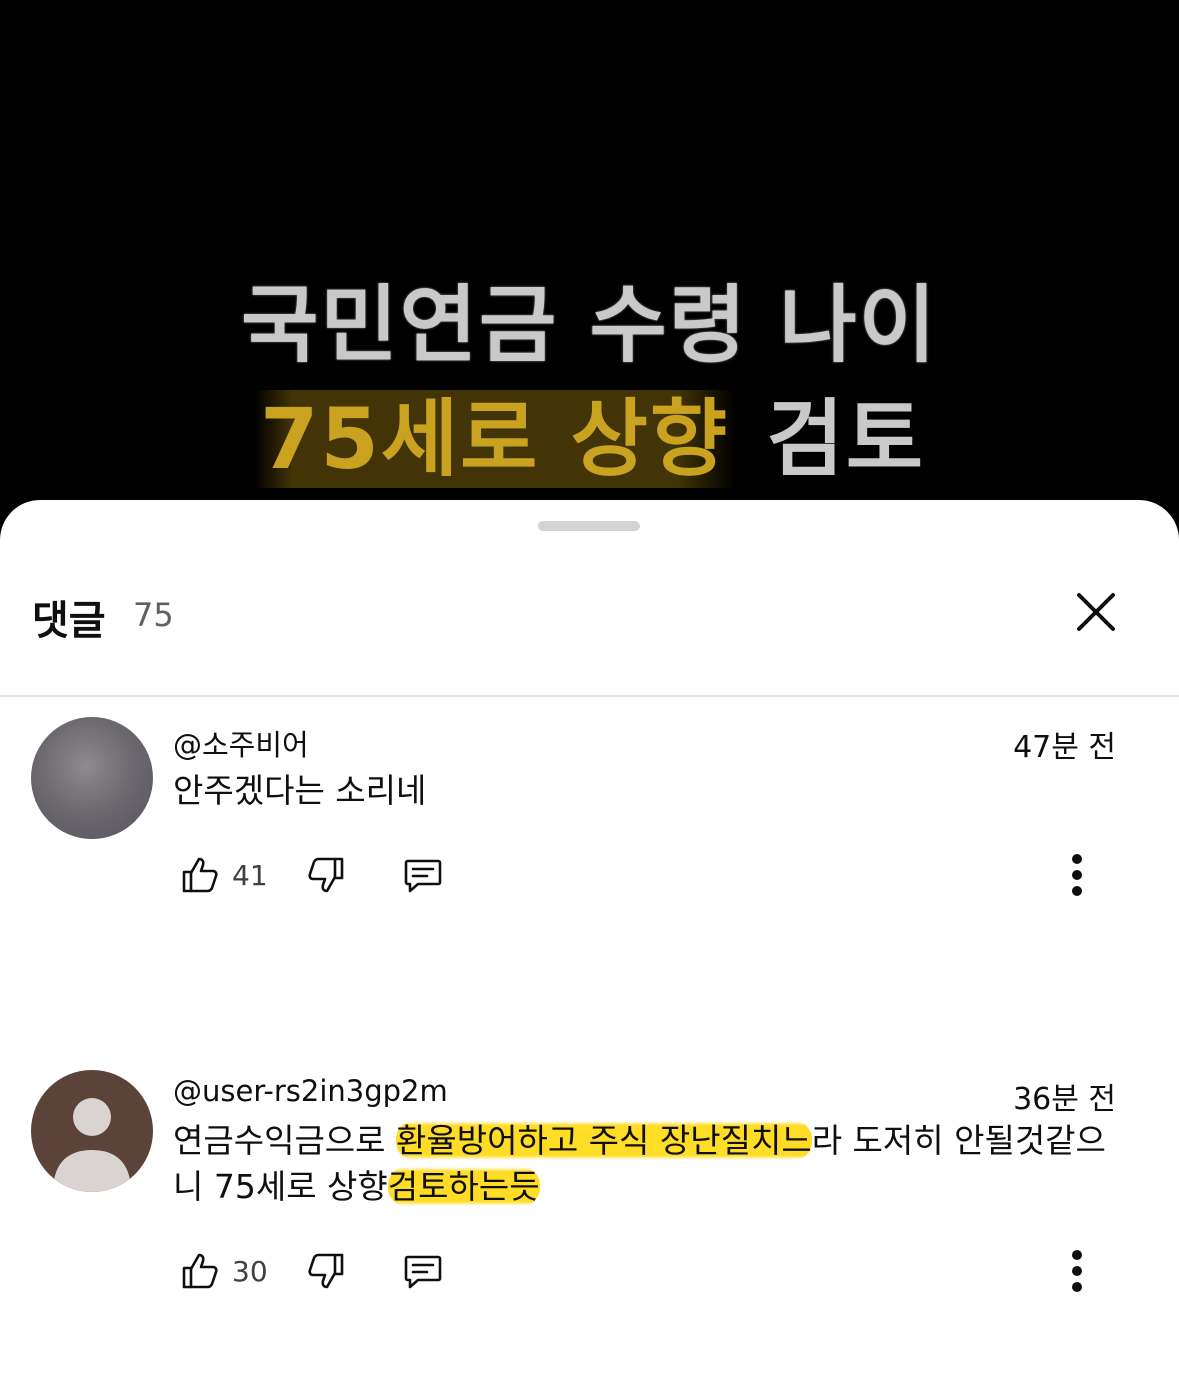 The width and height of the screenshot is (1179, 1386). Describe the element at coordinates (153, 615) in the screenshot. I see `comments-count: 75` at that location.